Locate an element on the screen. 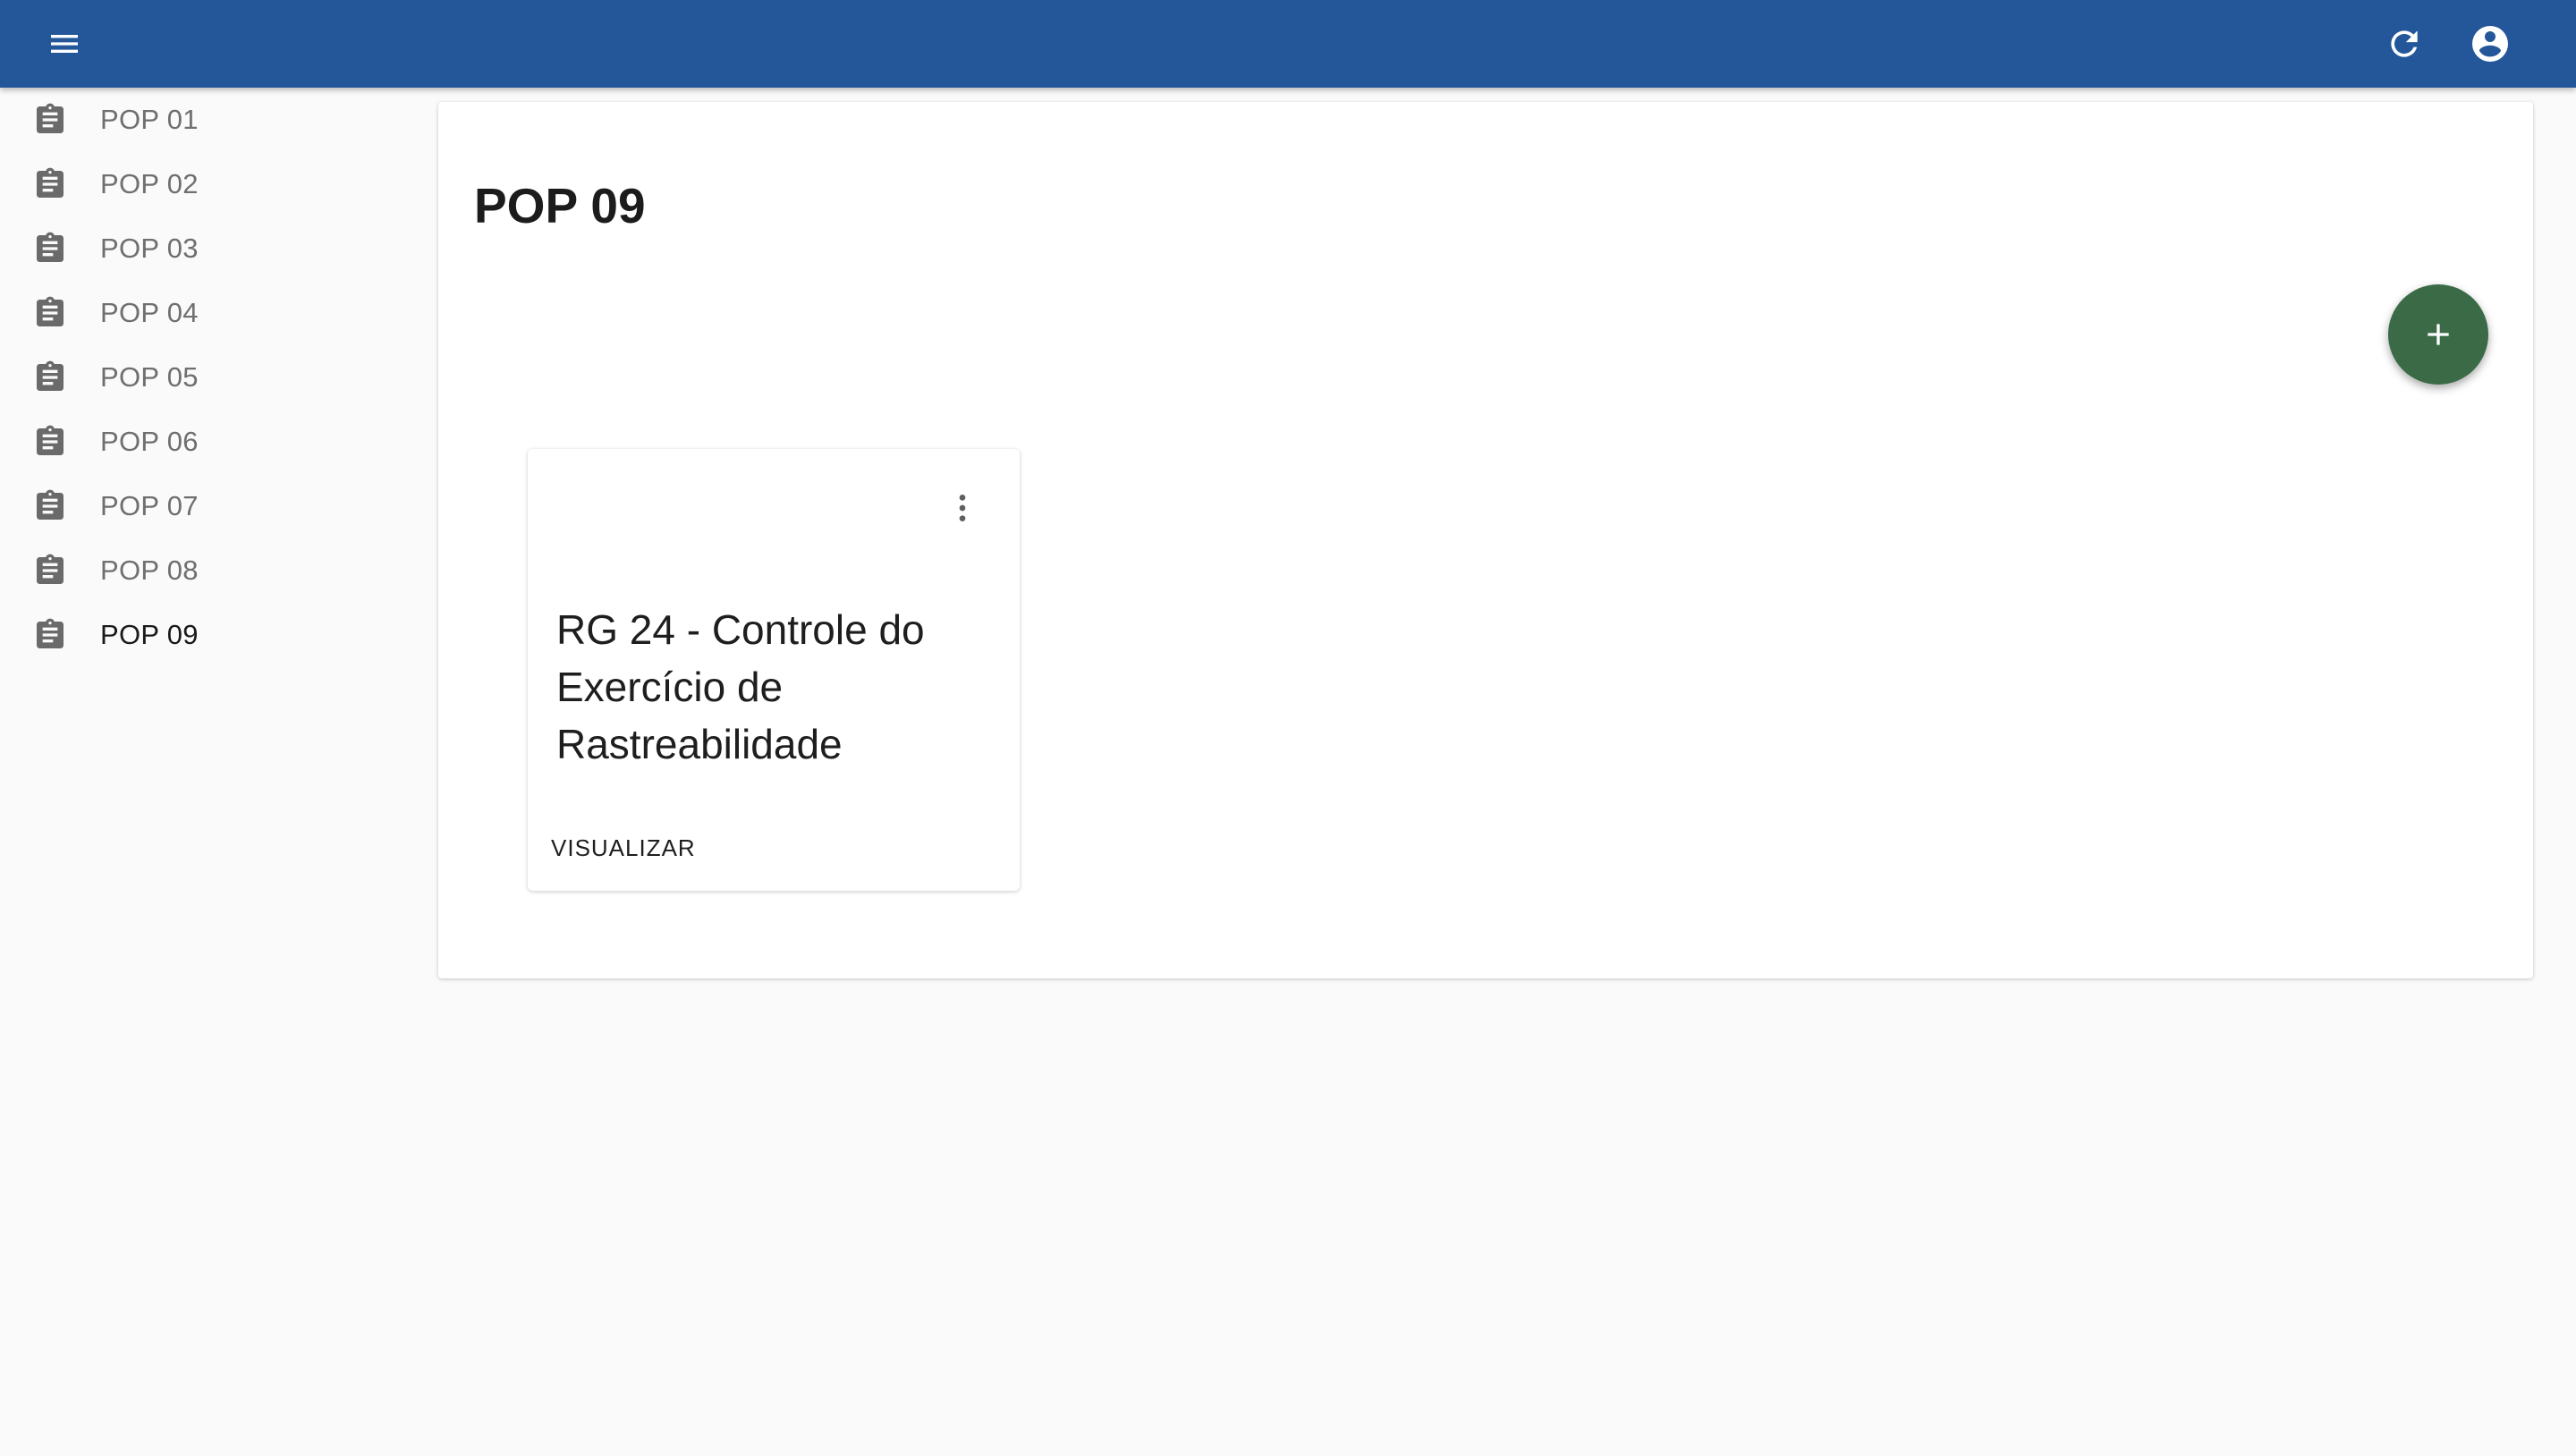 The height and width of the screenshot is (1456, 2576). refresh-icon is located at coordinates (2404, 43).